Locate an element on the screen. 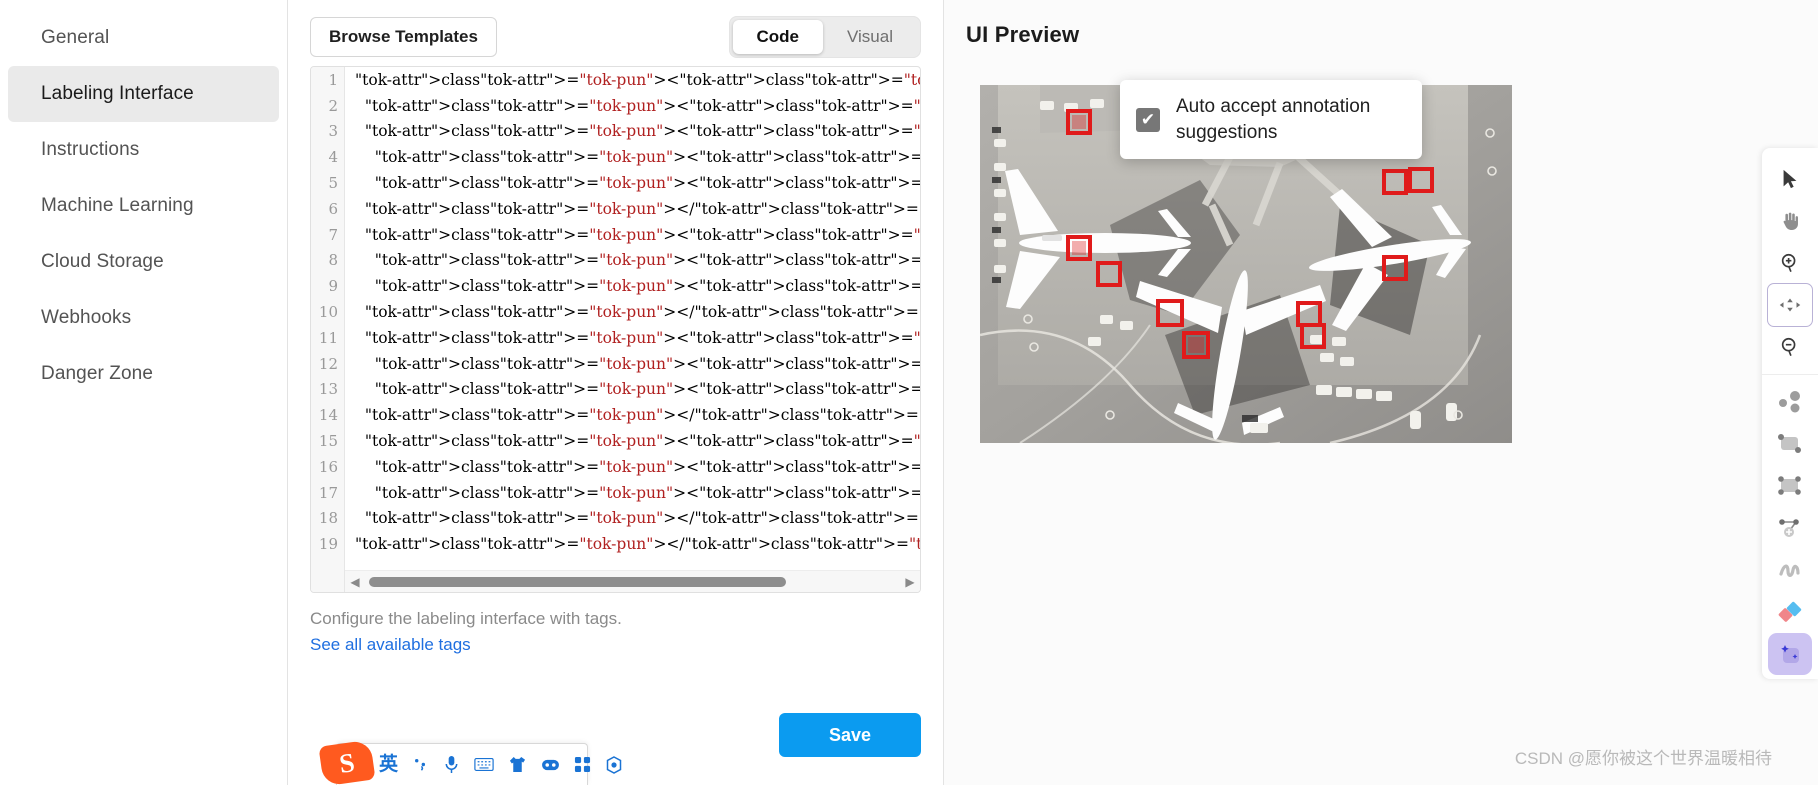 The image size is (1818, 785). zoom-in-icon is located at coordinates (1790, 263).